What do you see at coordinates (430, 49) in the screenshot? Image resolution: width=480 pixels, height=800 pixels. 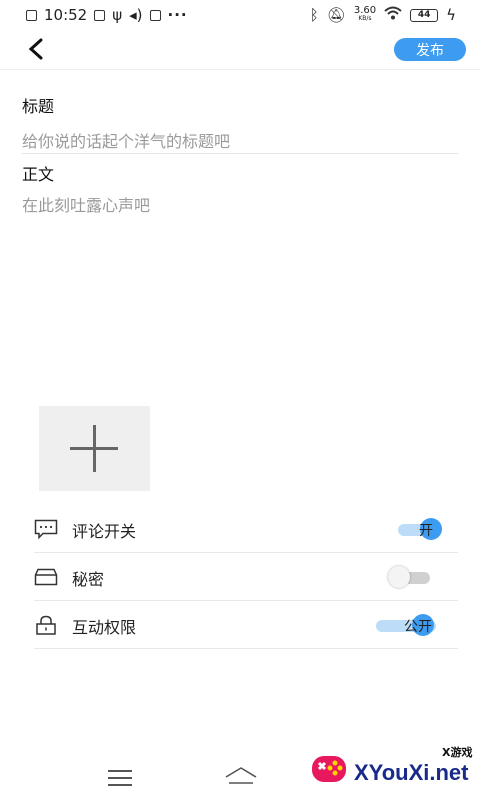 I see `publish-button: 发布` at bounding box center [430, 49].